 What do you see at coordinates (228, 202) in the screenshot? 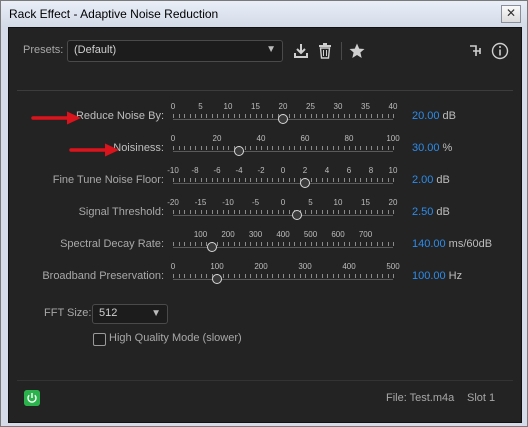
I see `tick-label: -10` at bounding box center [228, 202].